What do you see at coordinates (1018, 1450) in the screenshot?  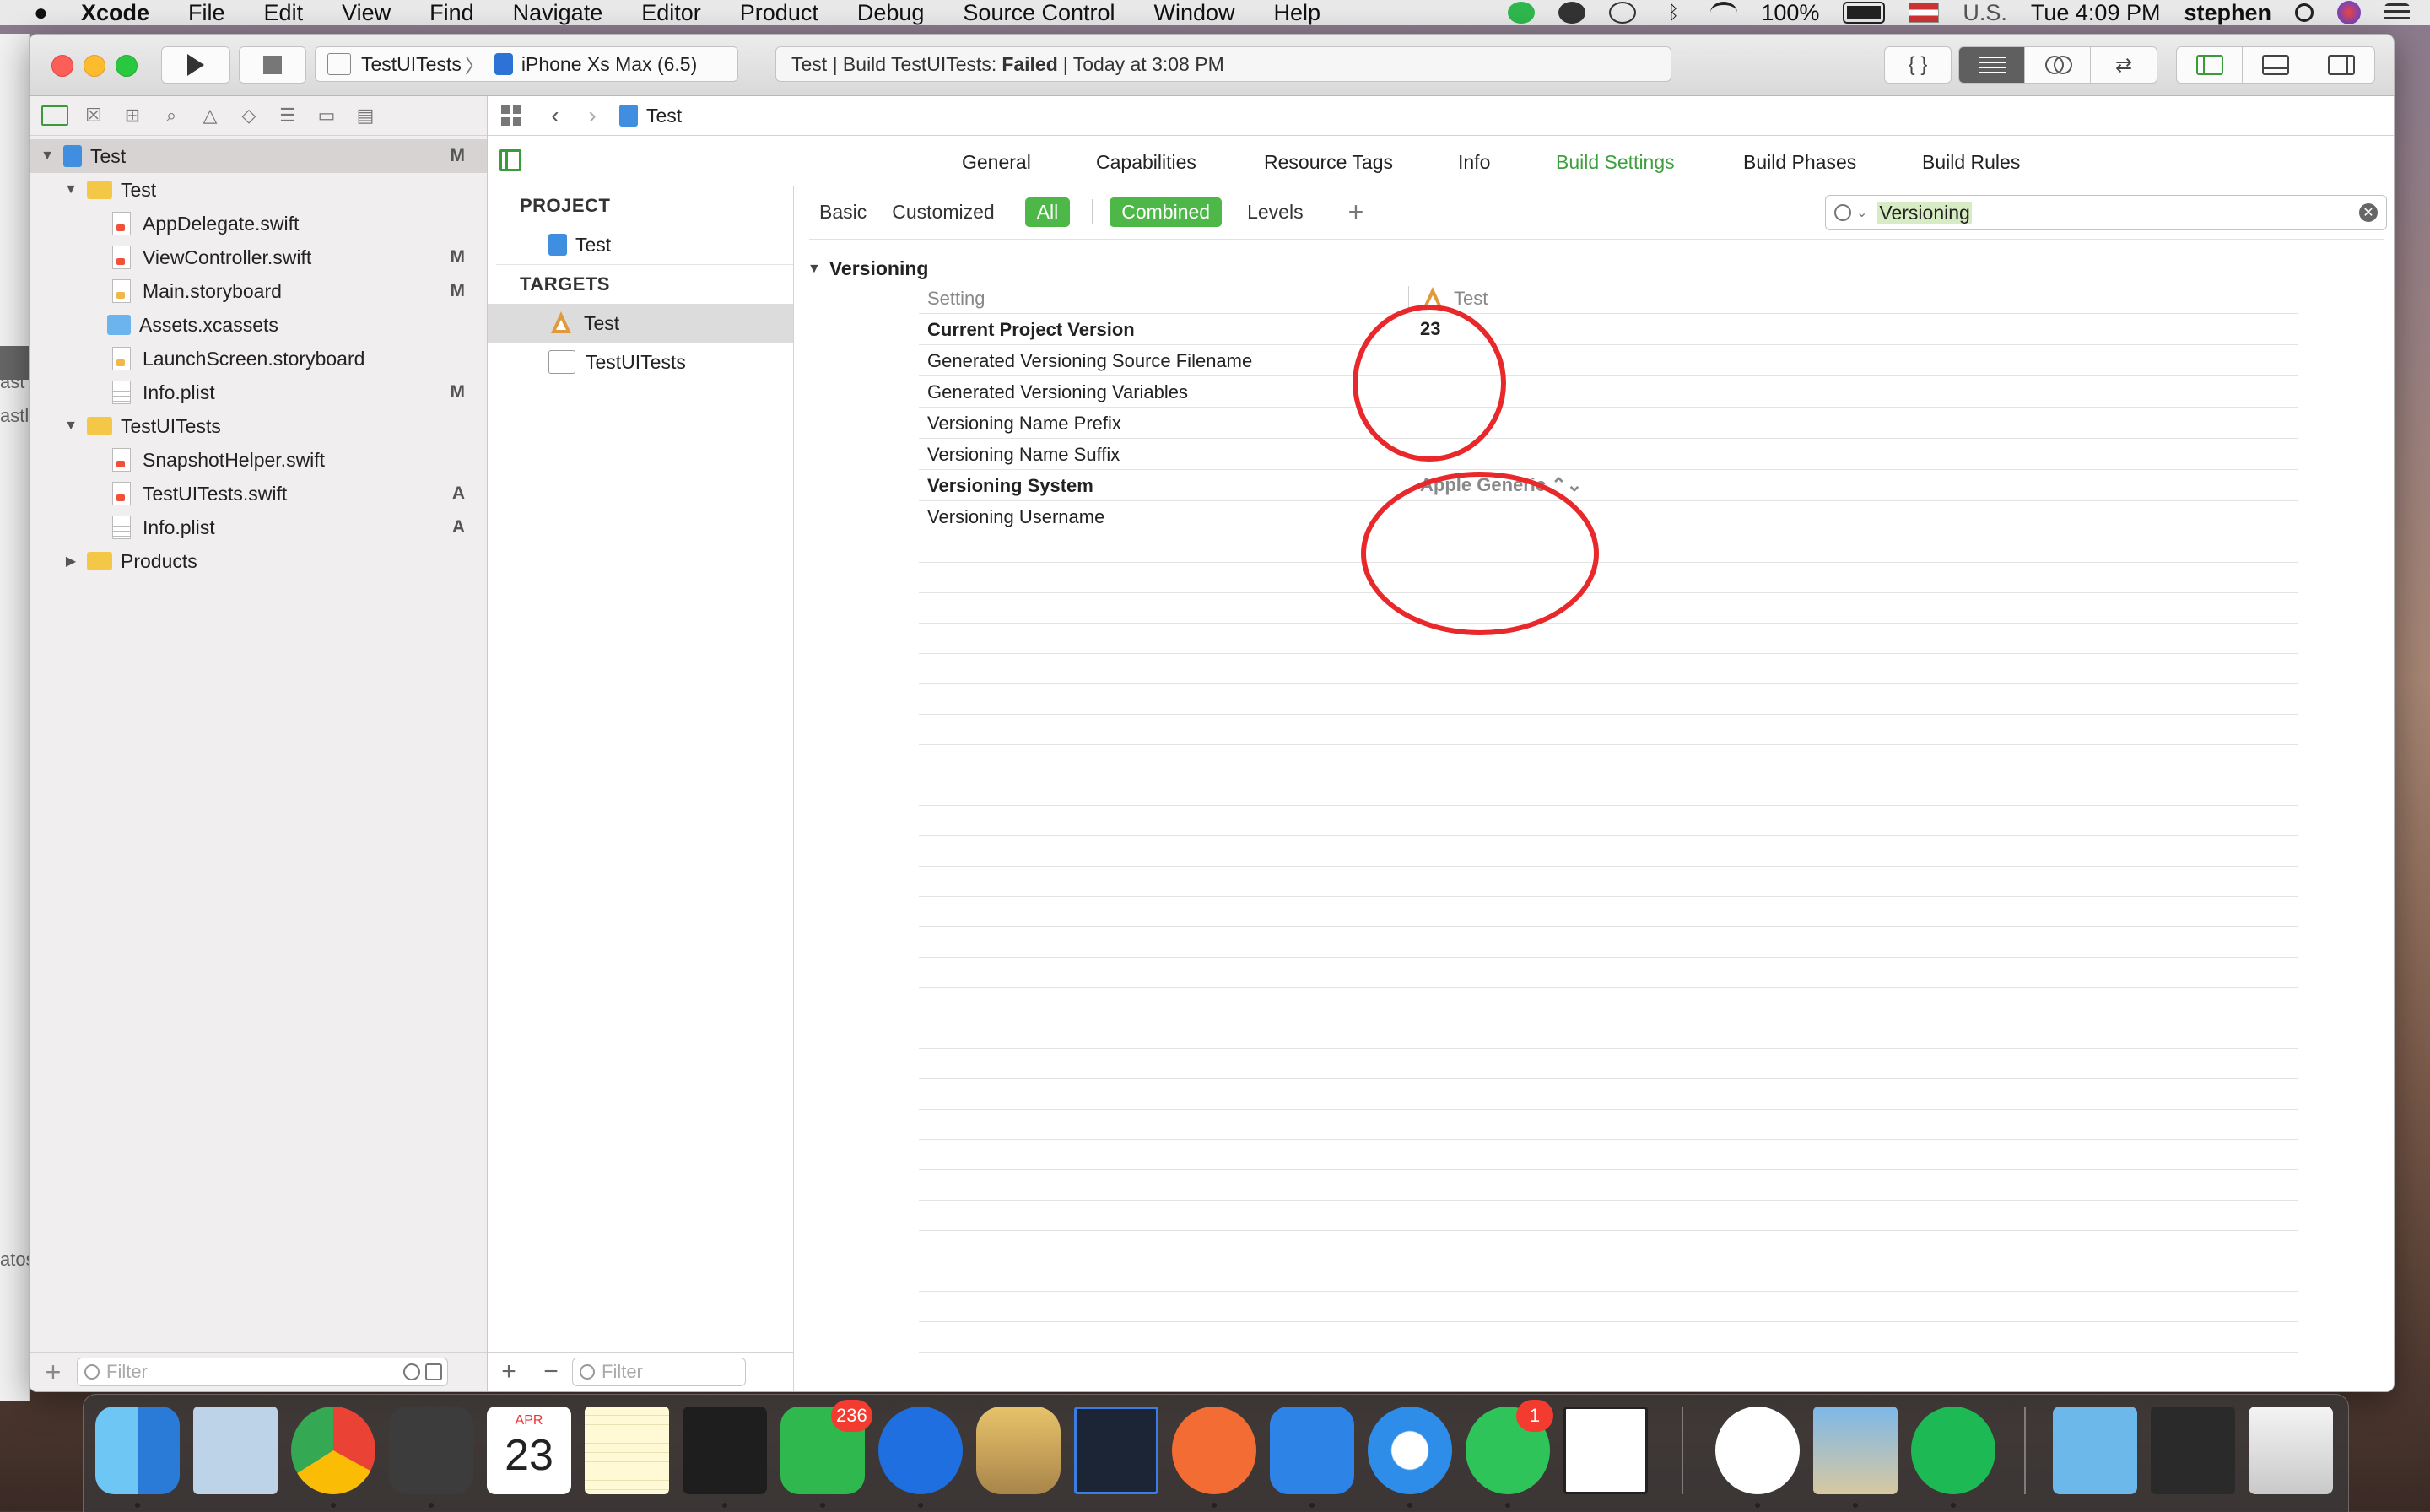 I see `dock-sequel-pro-icon` at bounding box center [1018, 1450].